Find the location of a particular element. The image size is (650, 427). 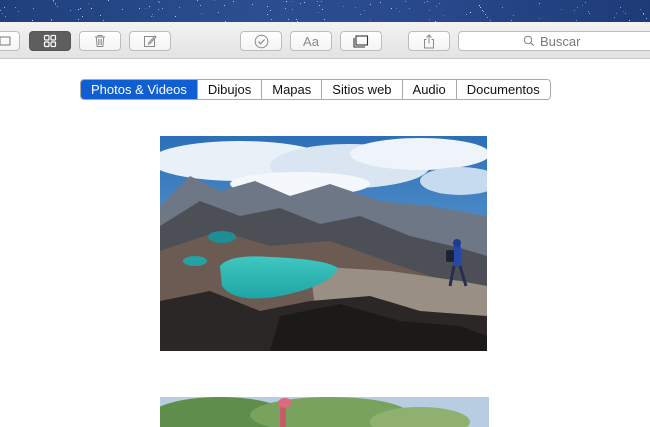

format-button: Aa is located at coordinates (311, 41).